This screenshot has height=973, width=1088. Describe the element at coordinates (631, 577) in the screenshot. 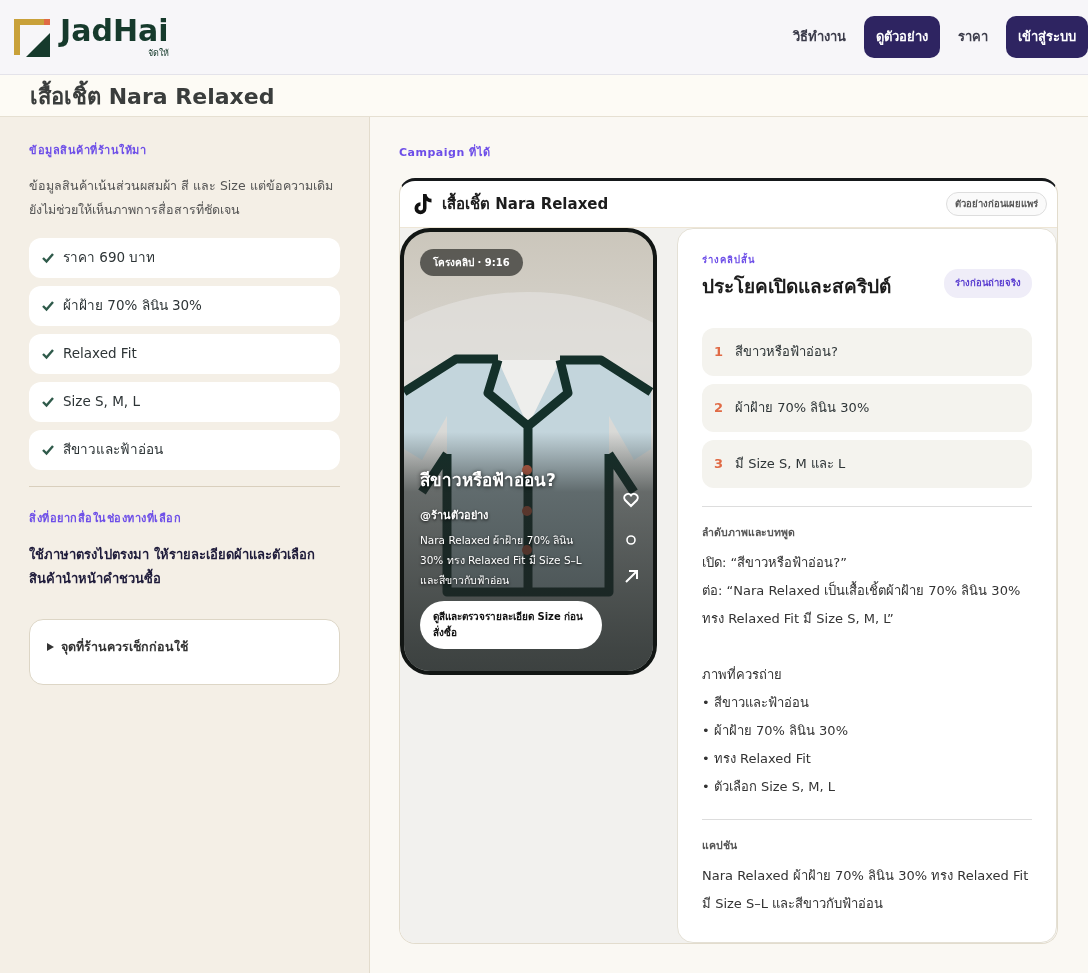

I see `arrow-icon` at that location.